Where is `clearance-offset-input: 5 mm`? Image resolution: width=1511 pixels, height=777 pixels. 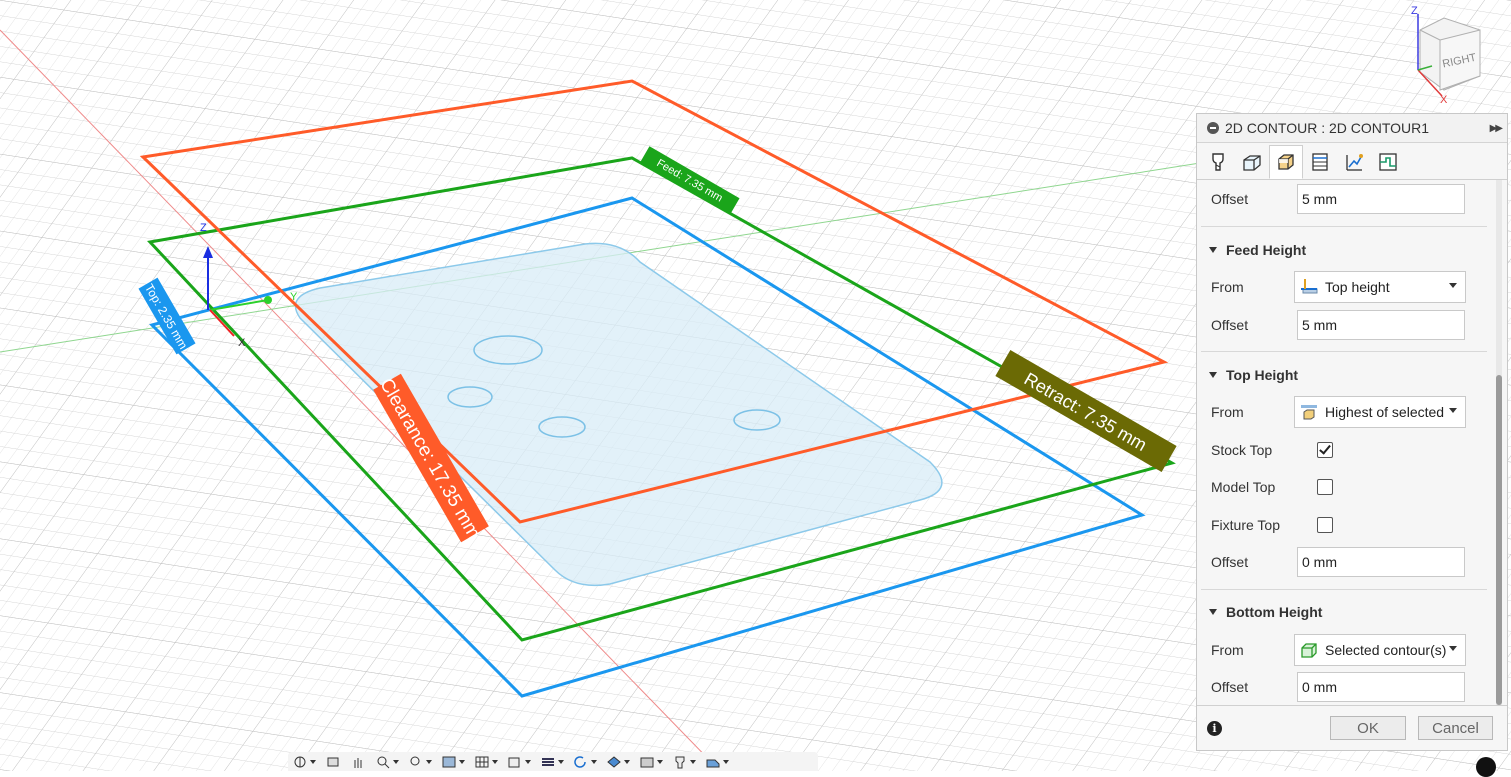 clearance-offset-input: 5 mm is located at coordinates (1381, 199).